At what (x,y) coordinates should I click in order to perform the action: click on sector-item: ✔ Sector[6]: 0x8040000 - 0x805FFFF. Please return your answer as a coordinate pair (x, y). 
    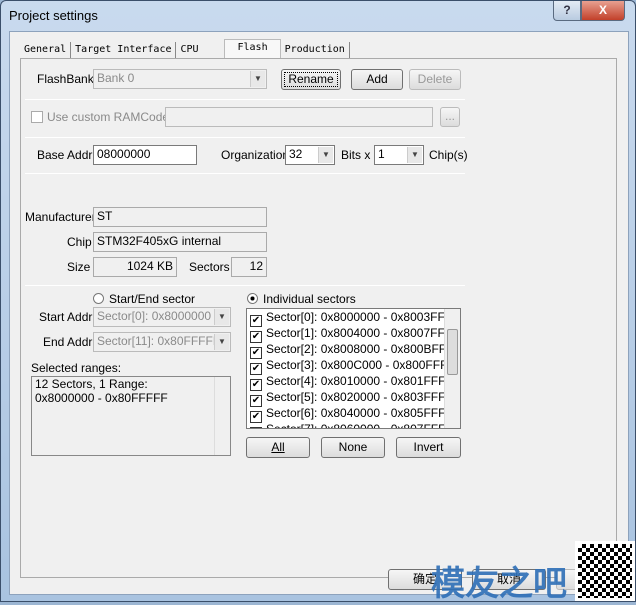
    Looking at the image, I should click on (353, 414).